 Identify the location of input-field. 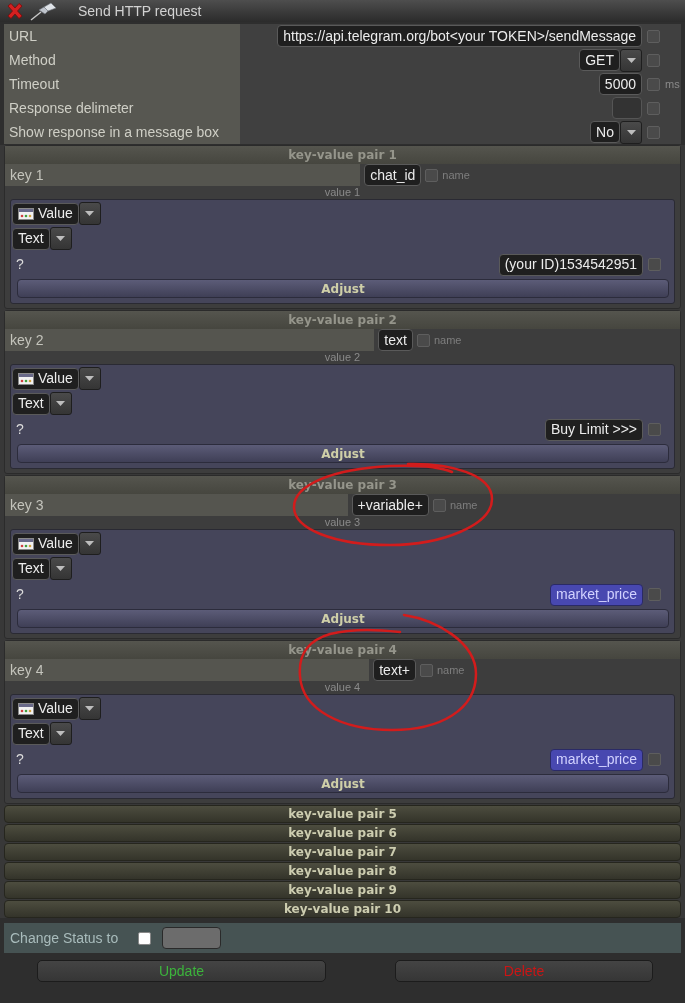
(627, 108).